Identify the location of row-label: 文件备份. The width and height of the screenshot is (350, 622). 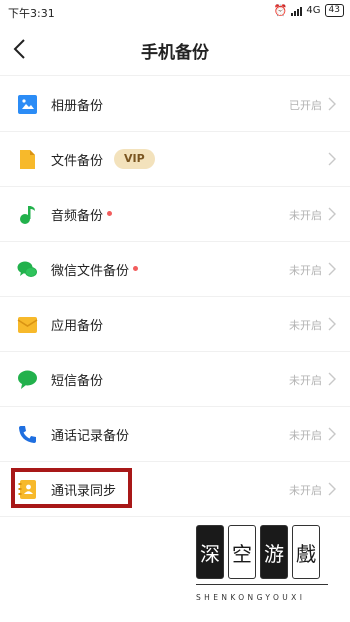
(77, 161).